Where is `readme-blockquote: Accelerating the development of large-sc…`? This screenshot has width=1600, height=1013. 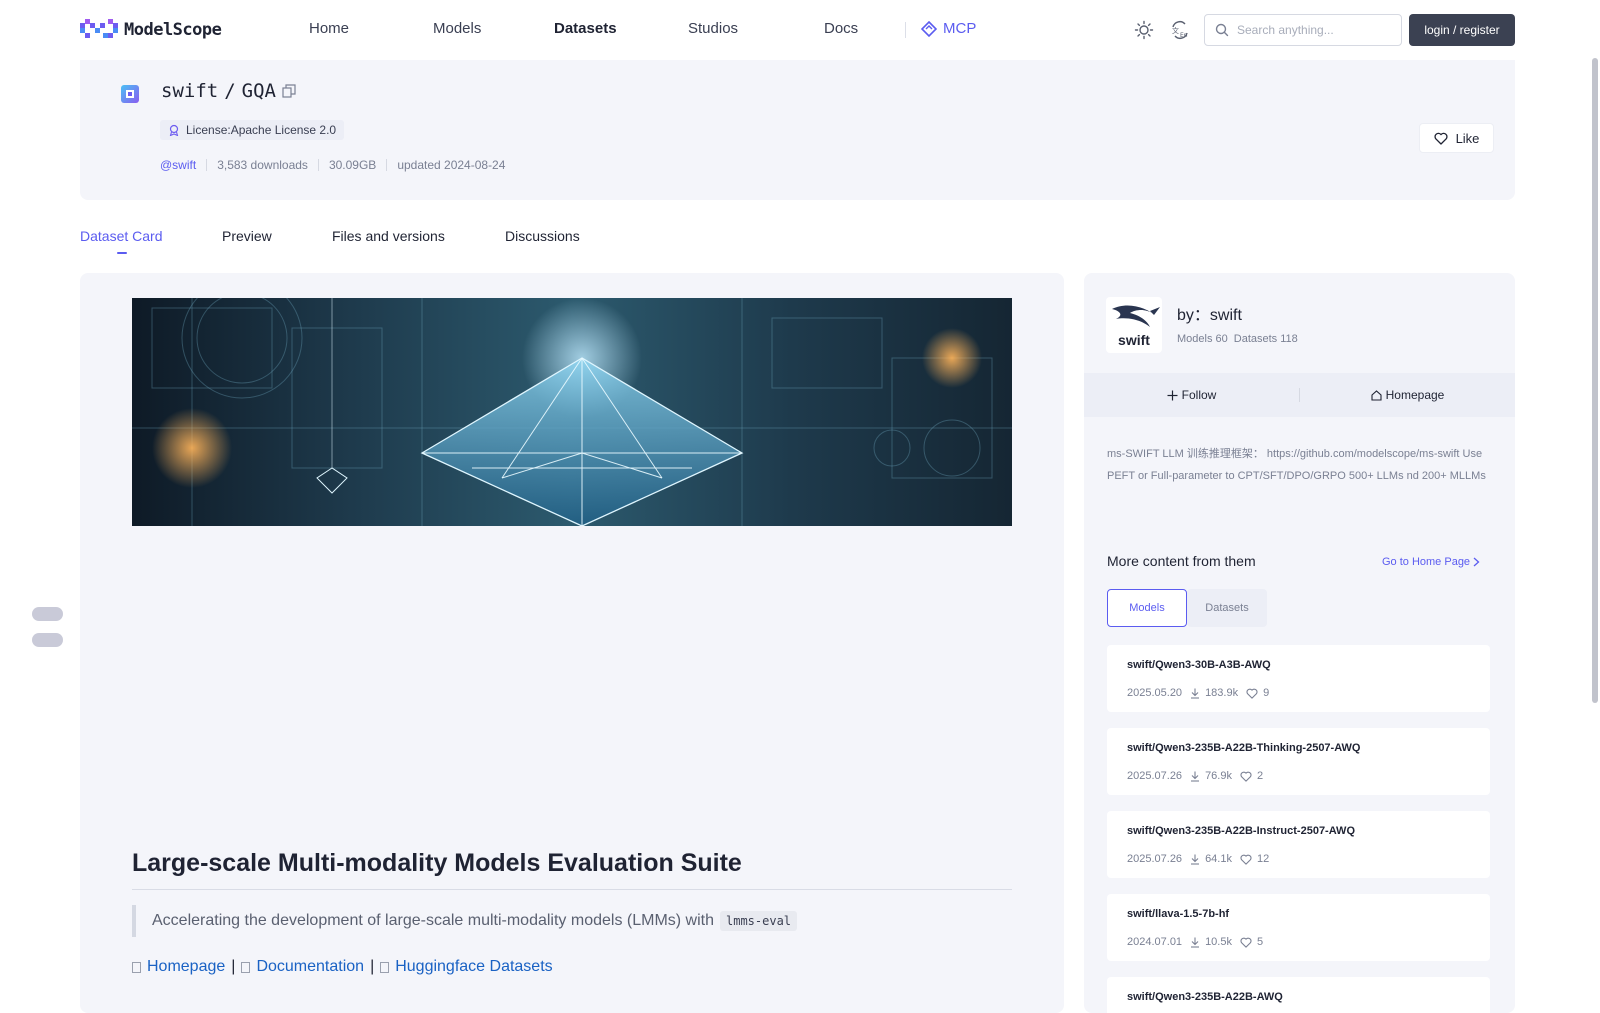
readme-blockquote: Accelerating the development of large-sc… is located at coordinates (465, 921).